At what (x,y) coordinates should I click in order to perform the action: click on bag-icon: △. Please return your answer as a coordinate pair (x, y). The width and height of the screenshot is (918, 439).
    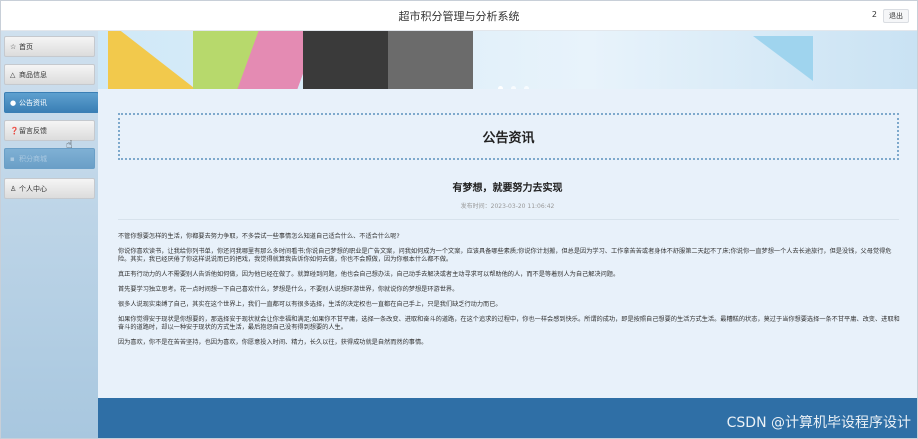
    Looking at the image, I should click on (13, 75).